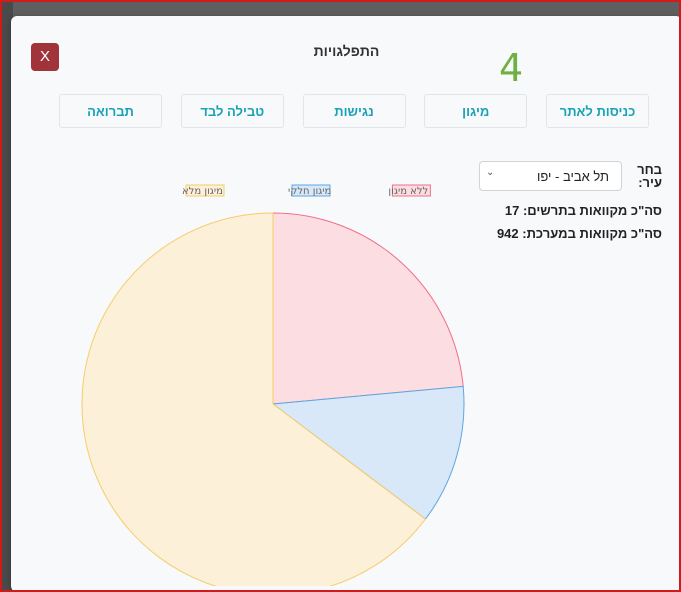 The height and width of the screenshot is (592, 681). I want to click on legend-label: ללא מיגון, so click(408, 191).